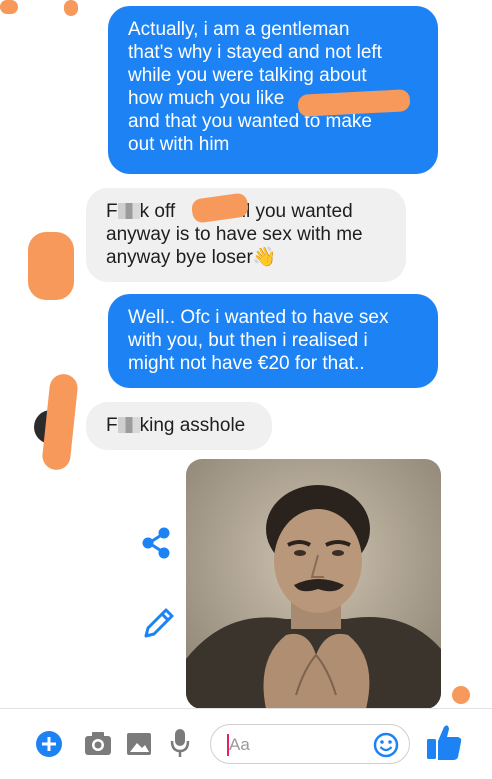  What do you see at coordinates (444, 742) in the screenshot?
I see `thumbs-up-icon` at bounding box center [444, 742].